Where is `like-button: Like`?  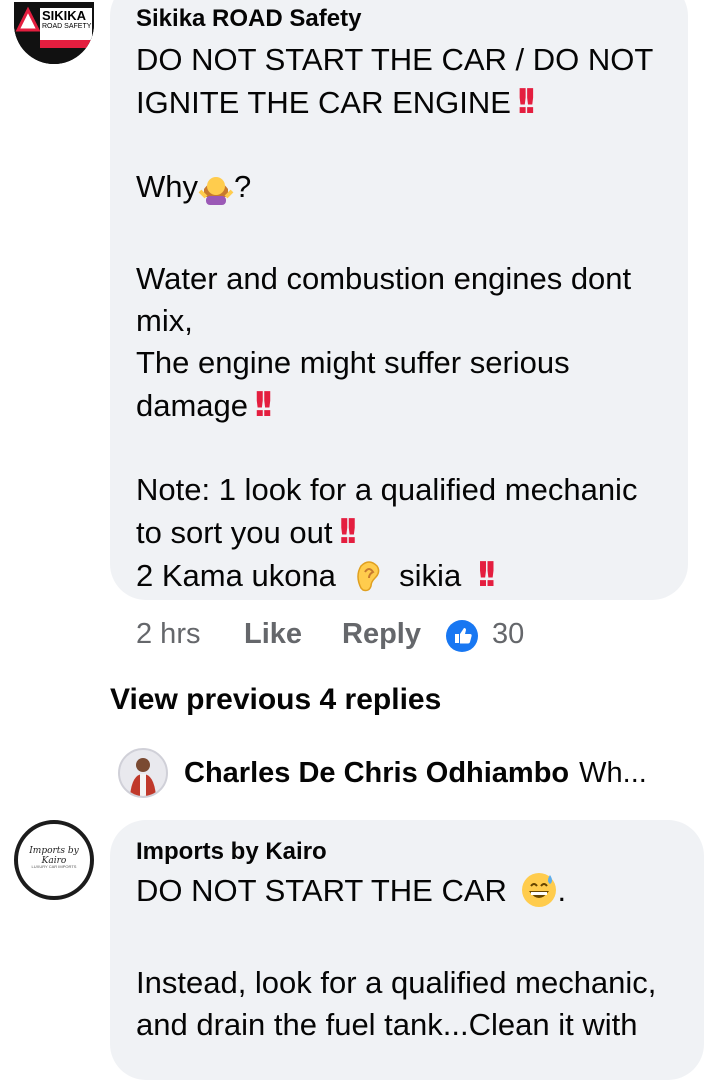
like-button: Like is located at coordinates (273, 634).